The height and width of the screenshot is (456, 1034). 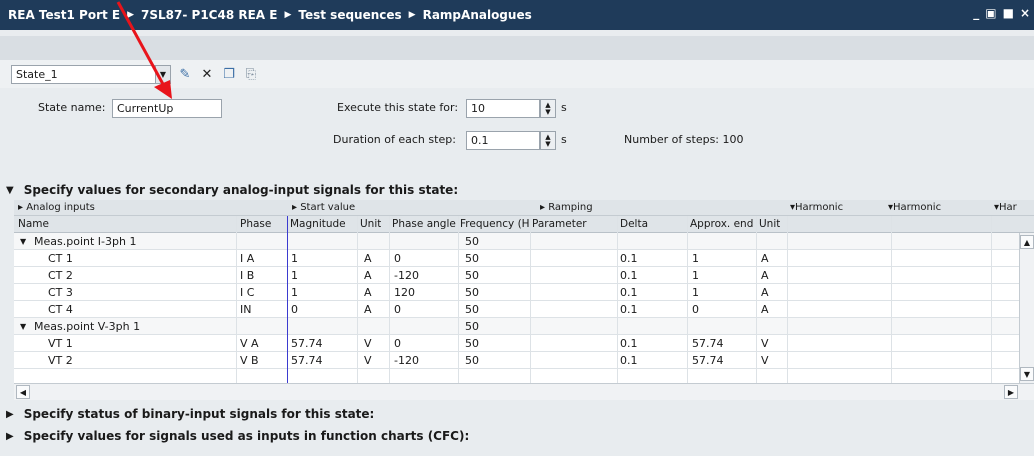 What do you see at coordinates (255, 224) in the screenshot?
I see `column-phase: Phase` at bounding box center [255, 224].